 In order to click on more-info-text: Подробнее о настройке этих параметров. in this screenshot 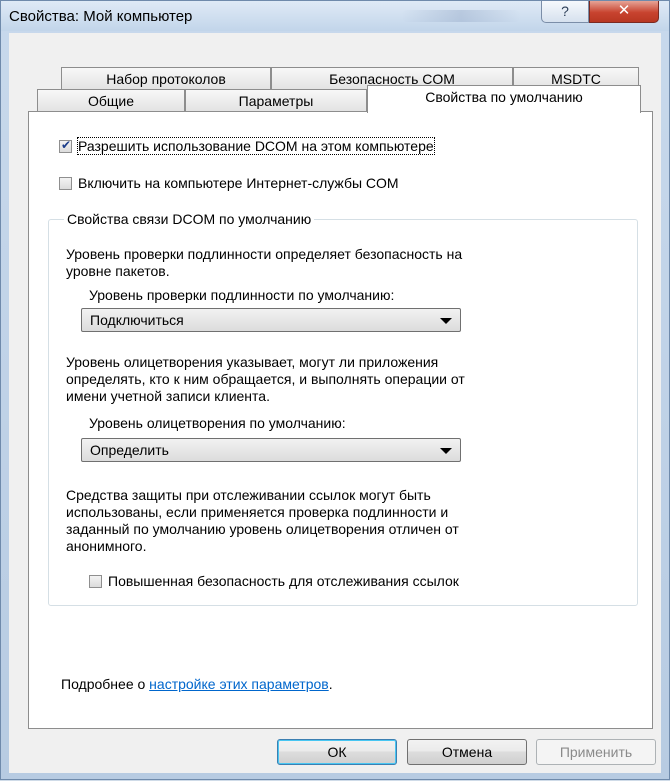, I will do `click(197, 684)`.